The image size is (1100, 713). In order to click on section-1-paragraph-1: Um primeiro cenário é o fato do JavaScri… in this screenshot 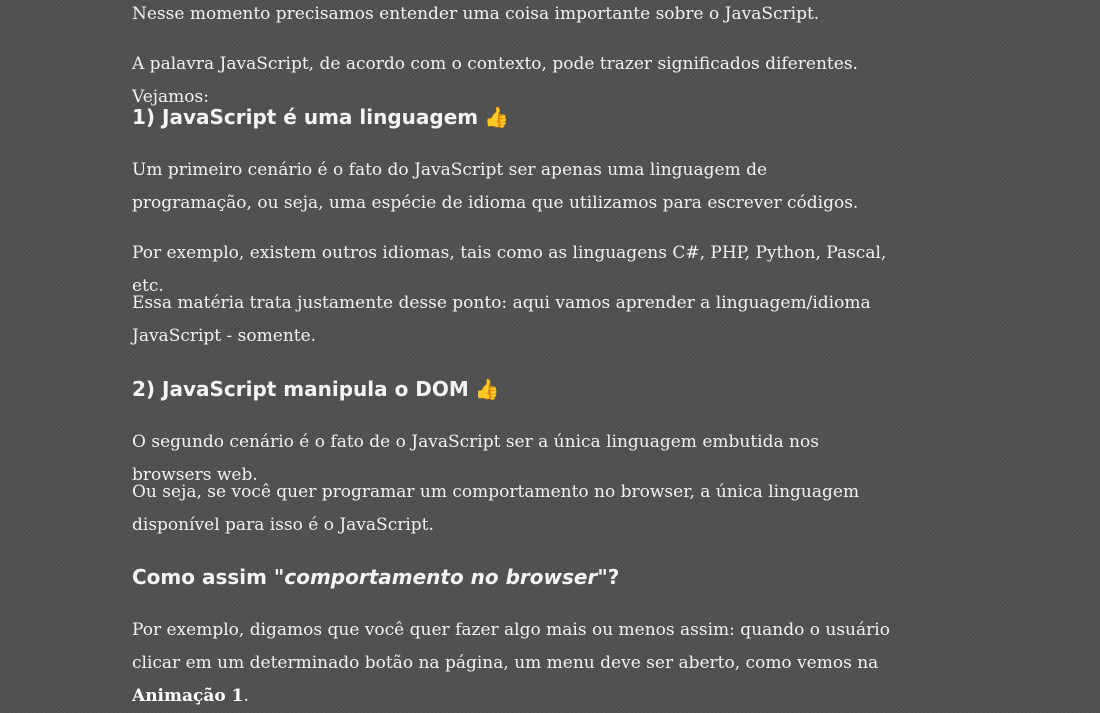, I will do `click(495, 186)`.